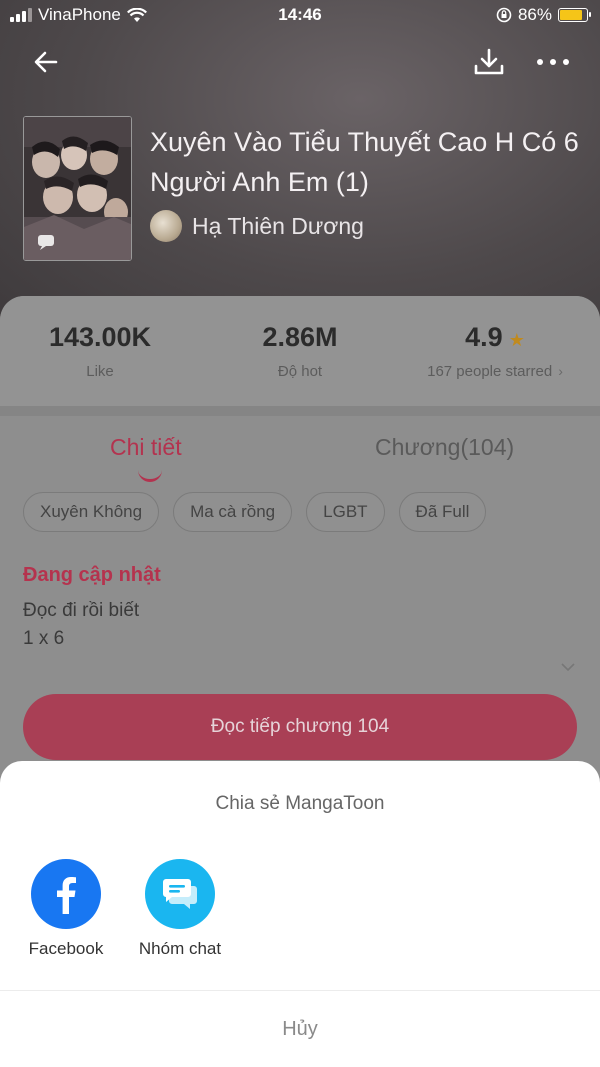  I want to click on download-icon, so click(489, 62).